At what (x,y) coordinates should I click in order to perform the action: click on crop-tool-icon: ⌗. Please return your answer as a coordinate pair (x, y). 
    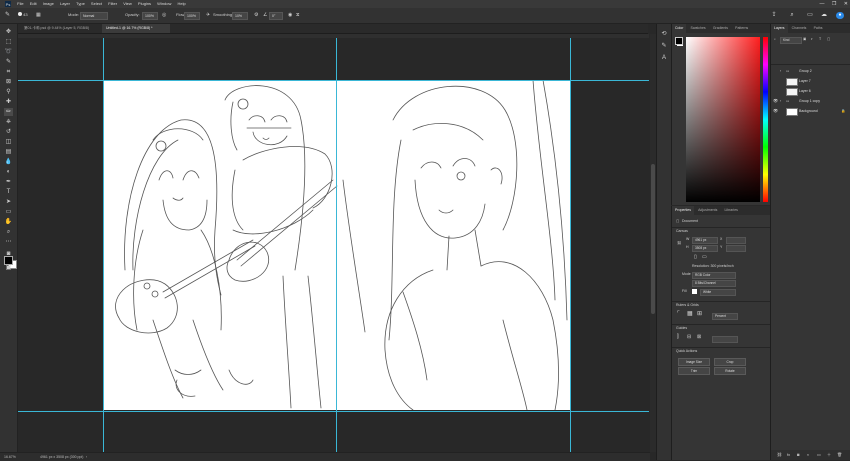
    Looking at the image, I should click on (8, 72).